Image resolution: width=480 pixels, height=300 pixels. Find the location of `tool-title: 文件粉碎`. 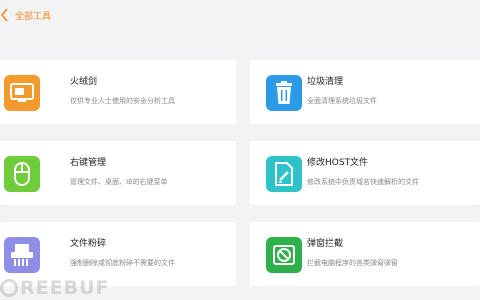

tool-title: 文件粉碎 is located at coordinates (88, 244).